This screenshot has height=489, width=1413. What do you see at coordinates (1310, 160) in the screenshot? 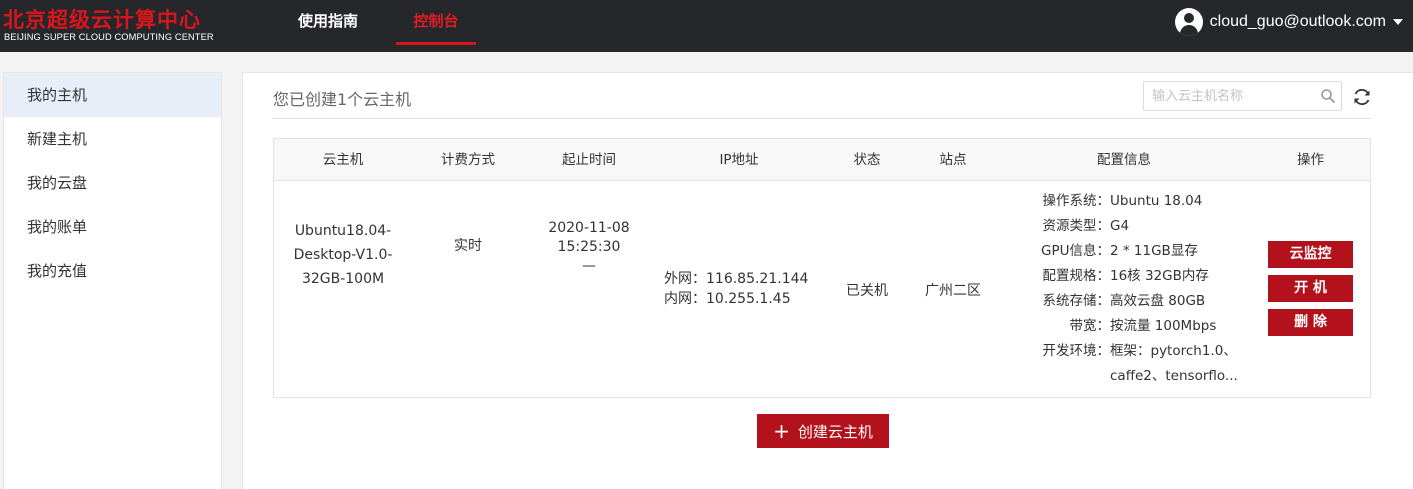
I see `column-header-actions: 操作` at bounding box center [1310, 160].